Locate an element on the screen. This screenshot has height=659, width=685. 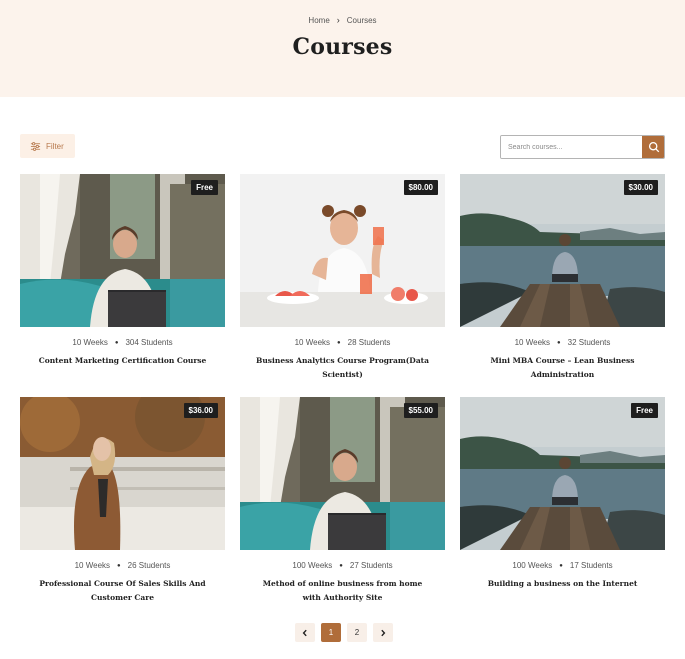
course-thumbnail: $80.00 is located at coordinates (342, 250).